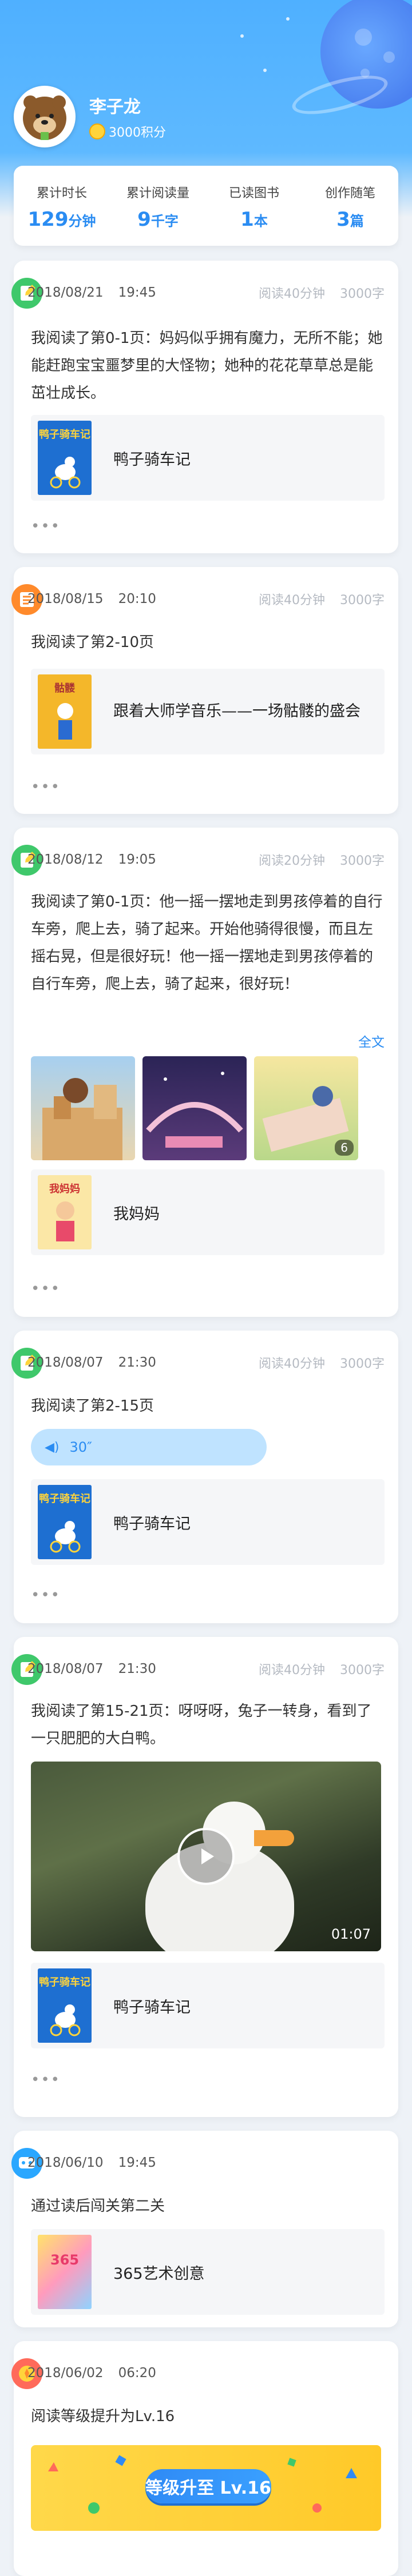 The image size is (412, 2576). What do you see at coordinates (81, 1447) in the screenshot?
I see `audio-duration: 30″` at bounding box center [81, 1447].